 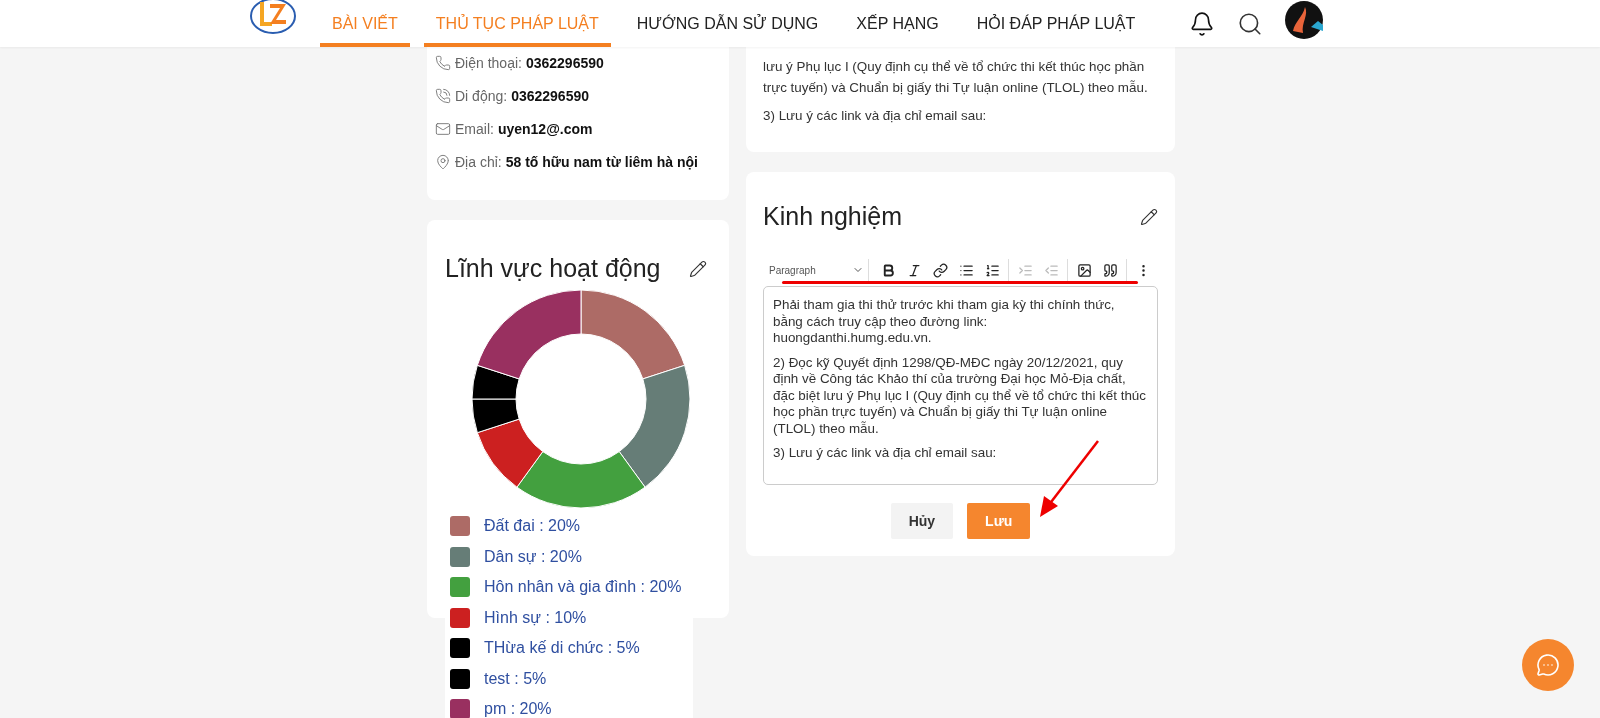 I want to click on legend-label: Đất đai : 20%, so click(x=532, y=526).